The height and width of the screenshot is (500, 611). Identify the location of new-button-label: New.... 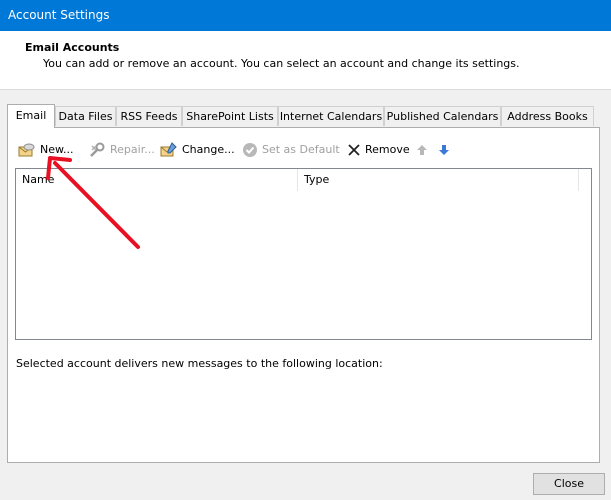
(57, 149).